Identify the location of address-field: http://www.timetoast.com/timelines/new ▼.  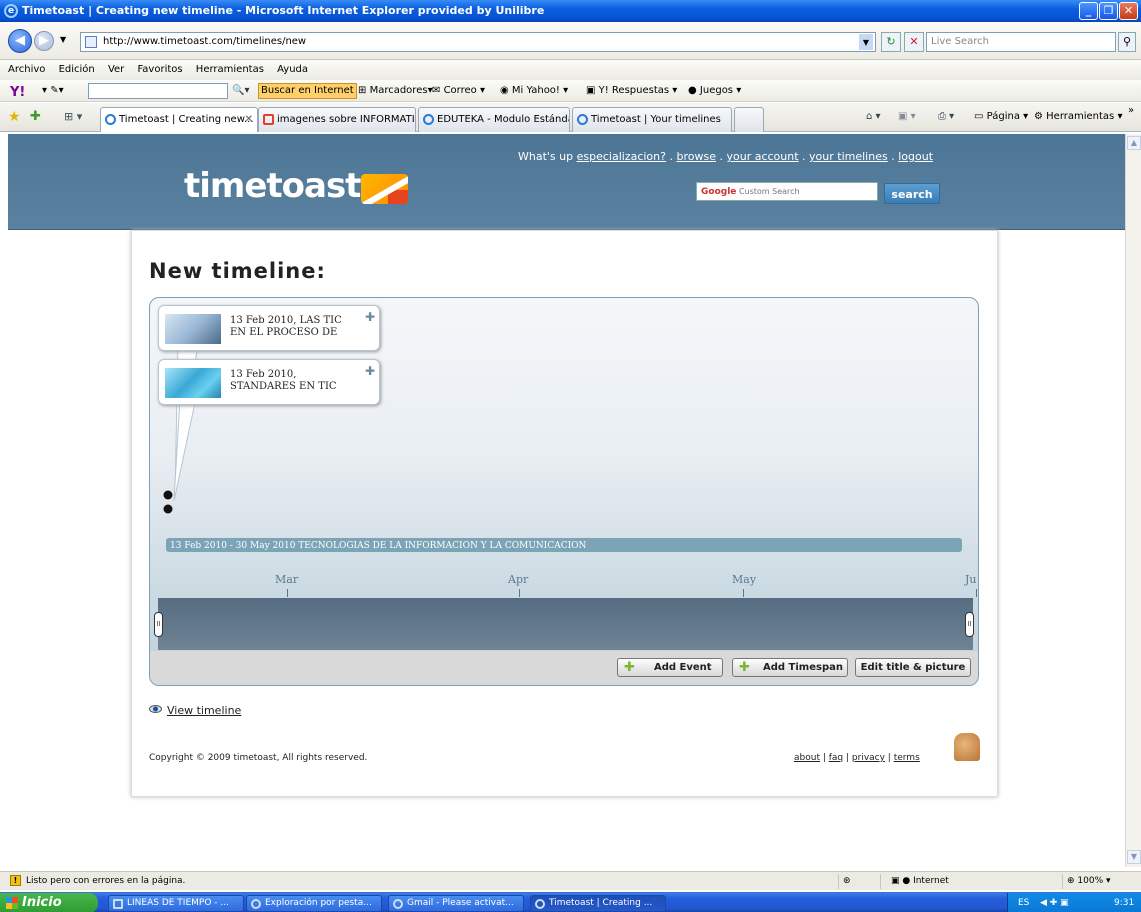
(478, 42).